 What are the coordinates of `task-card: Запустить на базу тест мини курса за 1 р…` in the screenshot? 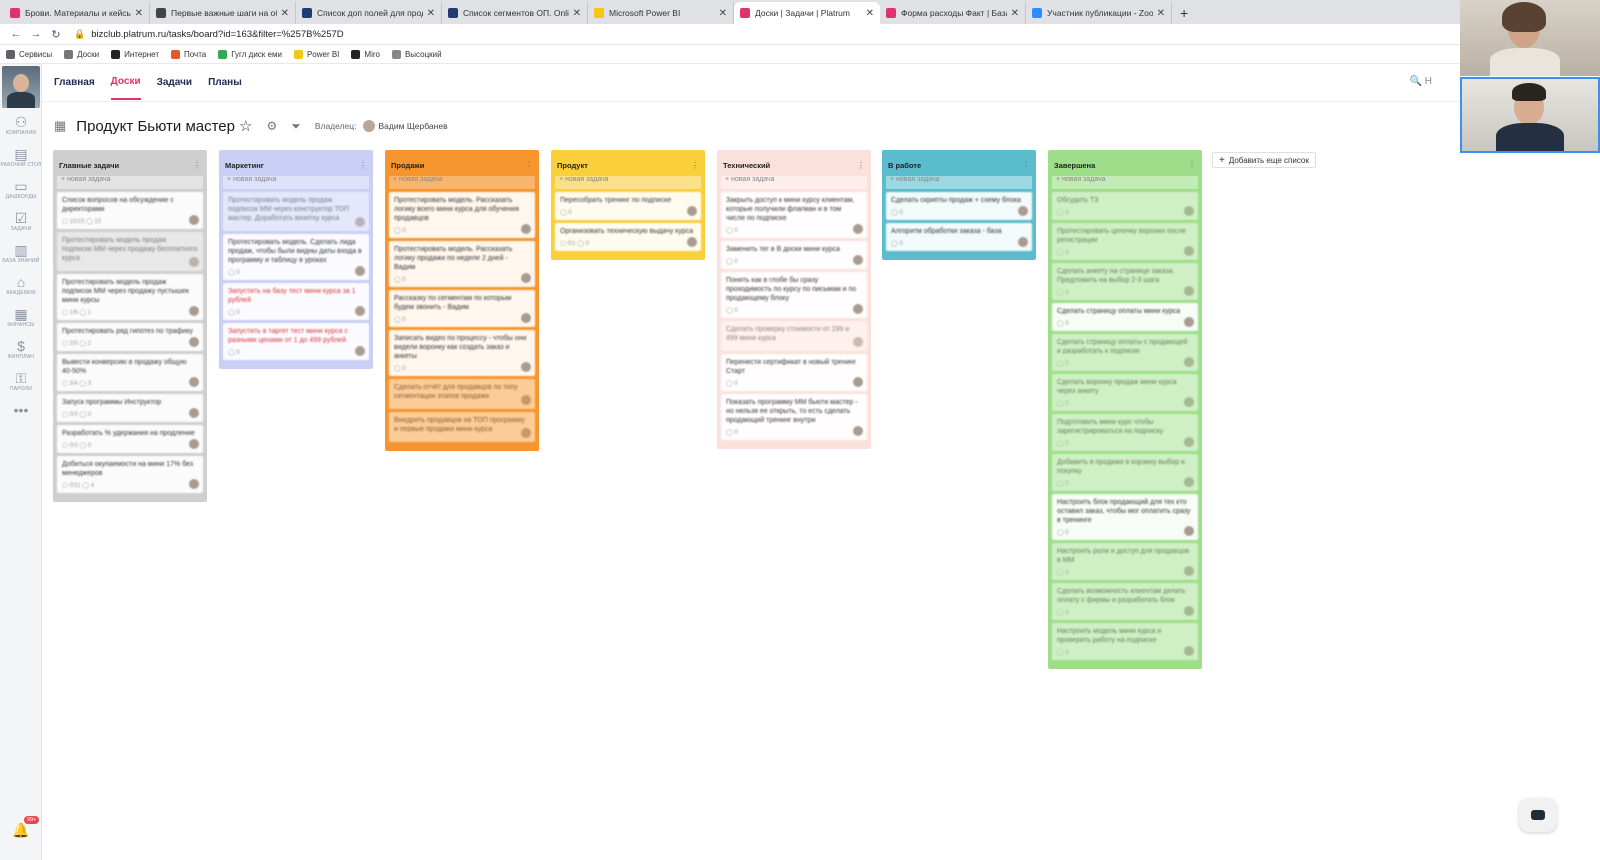 It's located at (296, 301).